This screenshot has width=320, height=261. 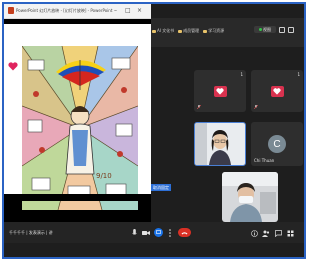 I want to click on header-link-2: 成员管理, so click(x=188, y=31).